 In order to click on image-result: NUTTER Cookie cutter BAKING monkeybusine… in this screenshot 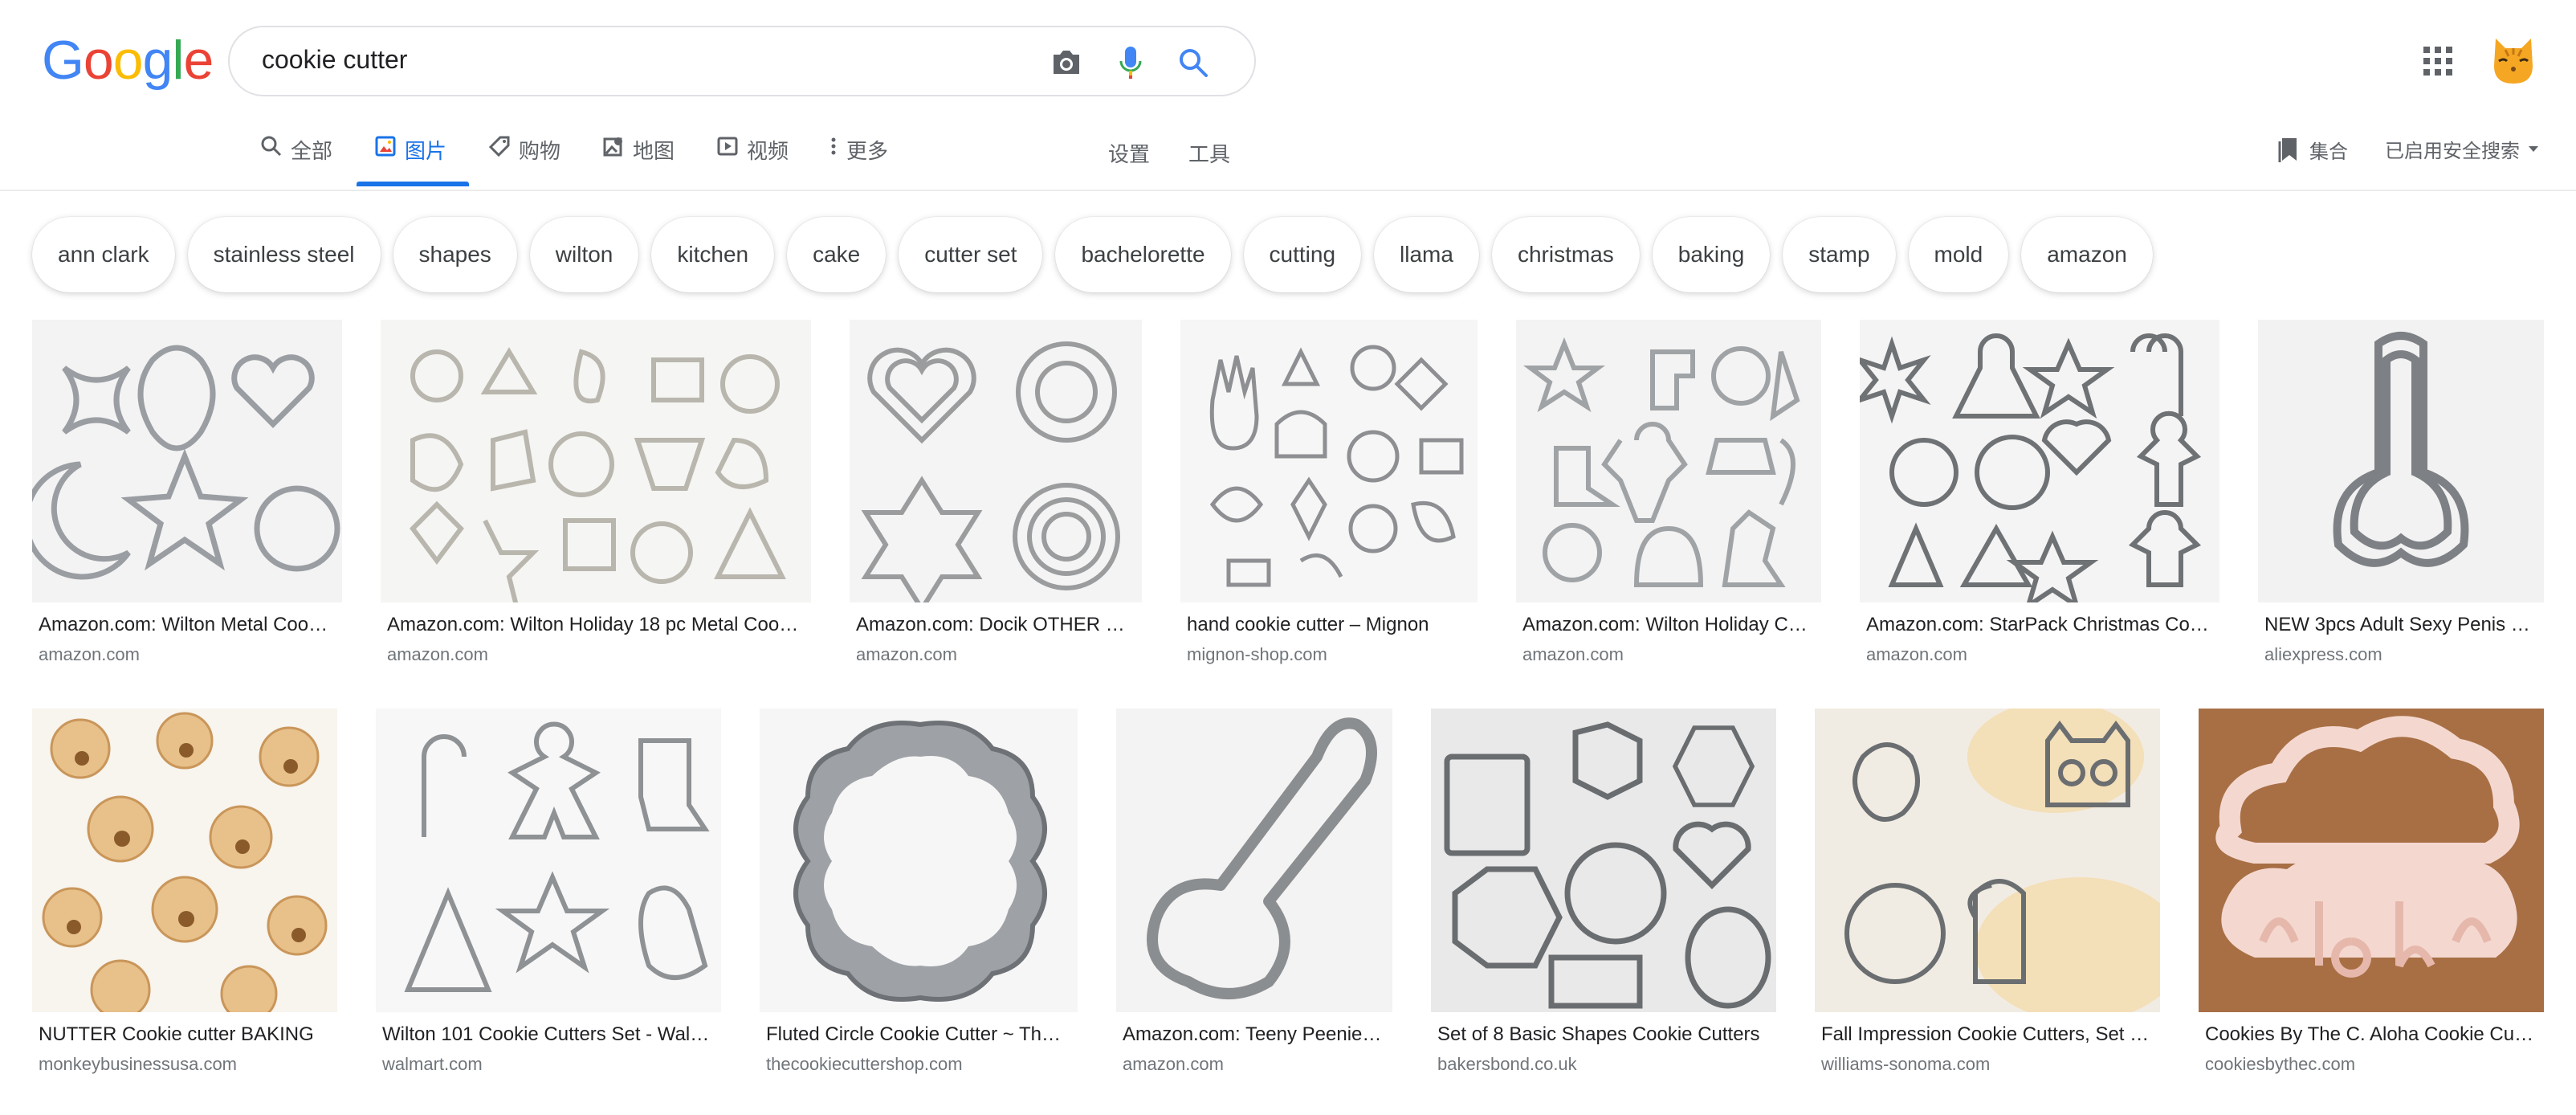, I will do `click(184, 898)`.